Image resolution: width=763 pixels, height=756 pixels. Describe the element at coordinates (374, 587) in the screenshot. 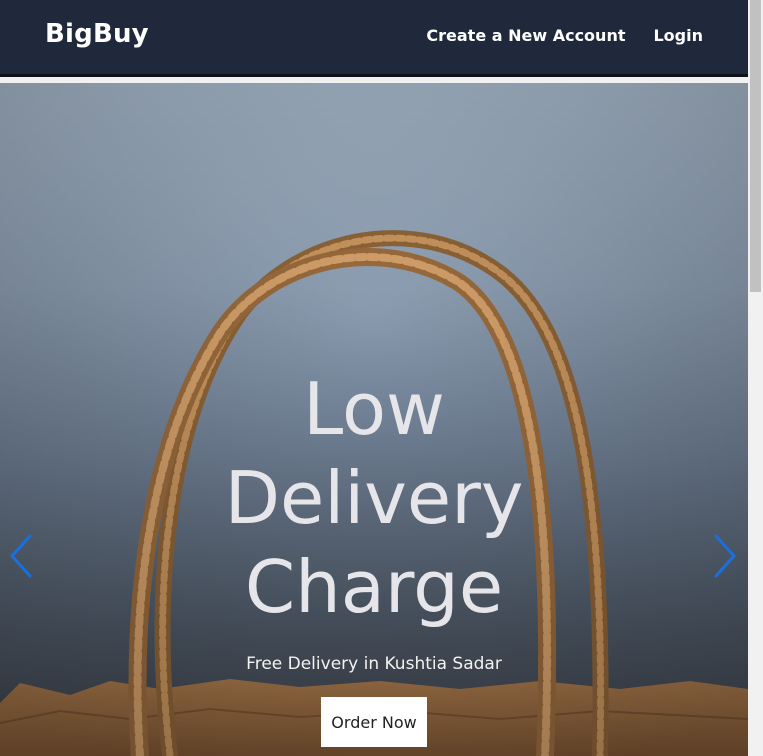

I see `hero-title-line: Charge` at that location.